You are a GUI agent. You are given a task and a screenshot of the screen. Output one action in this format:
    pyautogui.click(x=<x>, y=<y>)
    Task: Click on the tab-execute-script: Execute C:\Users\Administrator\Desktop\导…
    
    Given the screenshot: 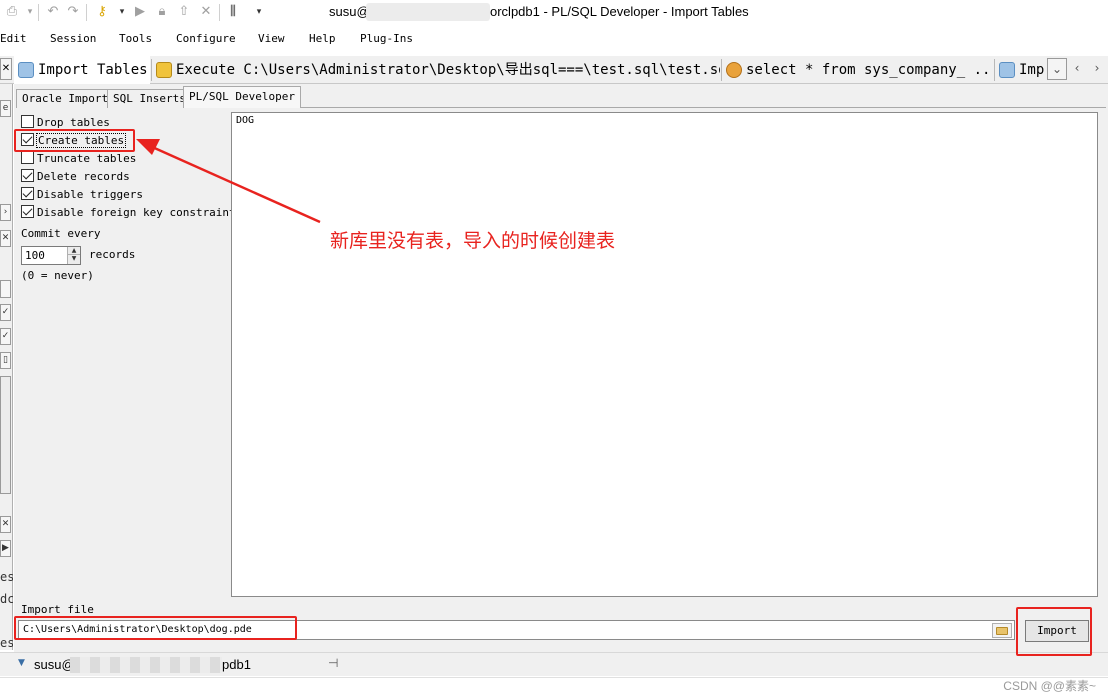 What is the action you would take?
    pyautogui.click(x=436, y=70)
    